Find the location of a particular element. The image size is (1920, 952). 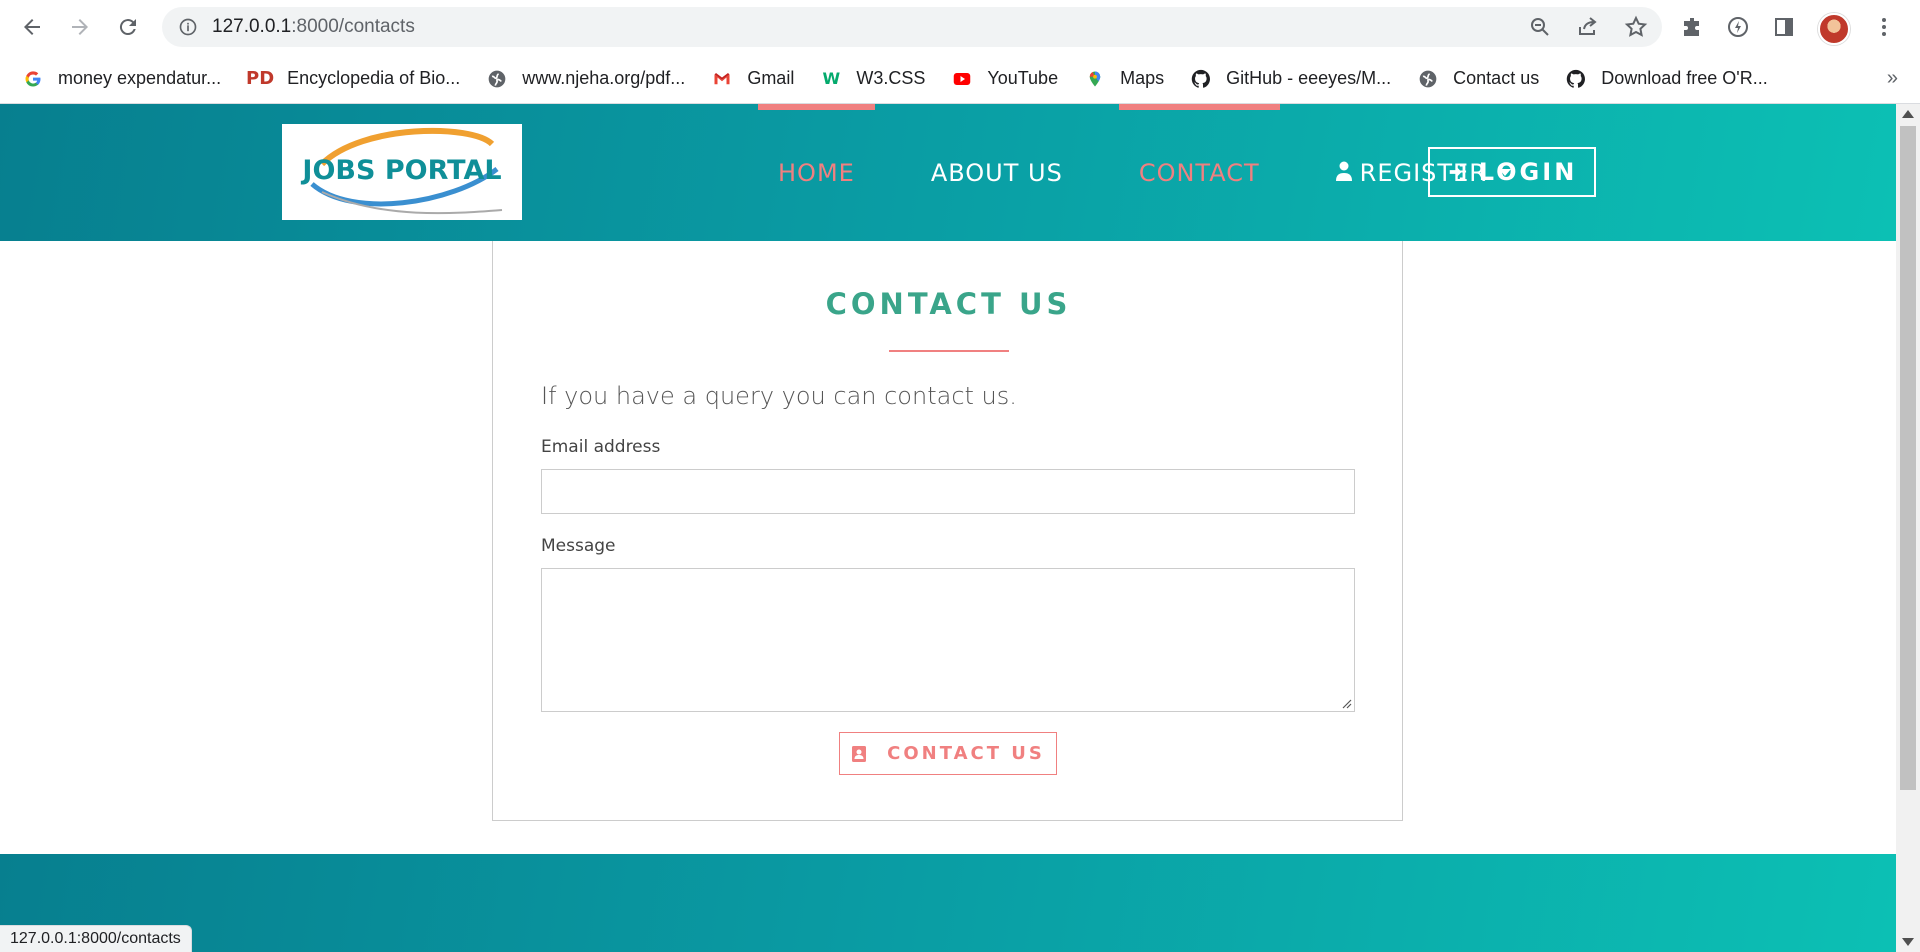

url-path: :8000/contacts is located at coordinates (353, 26).